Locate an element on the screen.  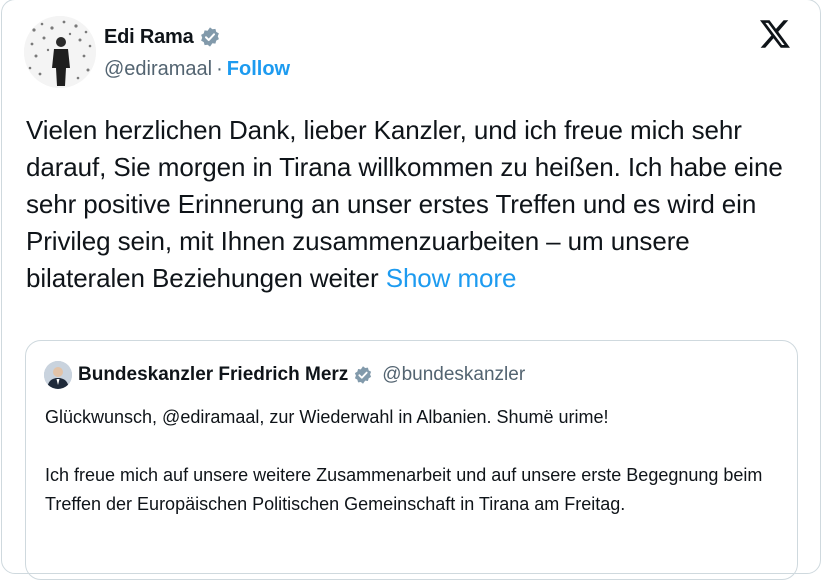
quoted-author-name: Bundeskanzler Friedrich Merz is located at coordinates (213, 375).